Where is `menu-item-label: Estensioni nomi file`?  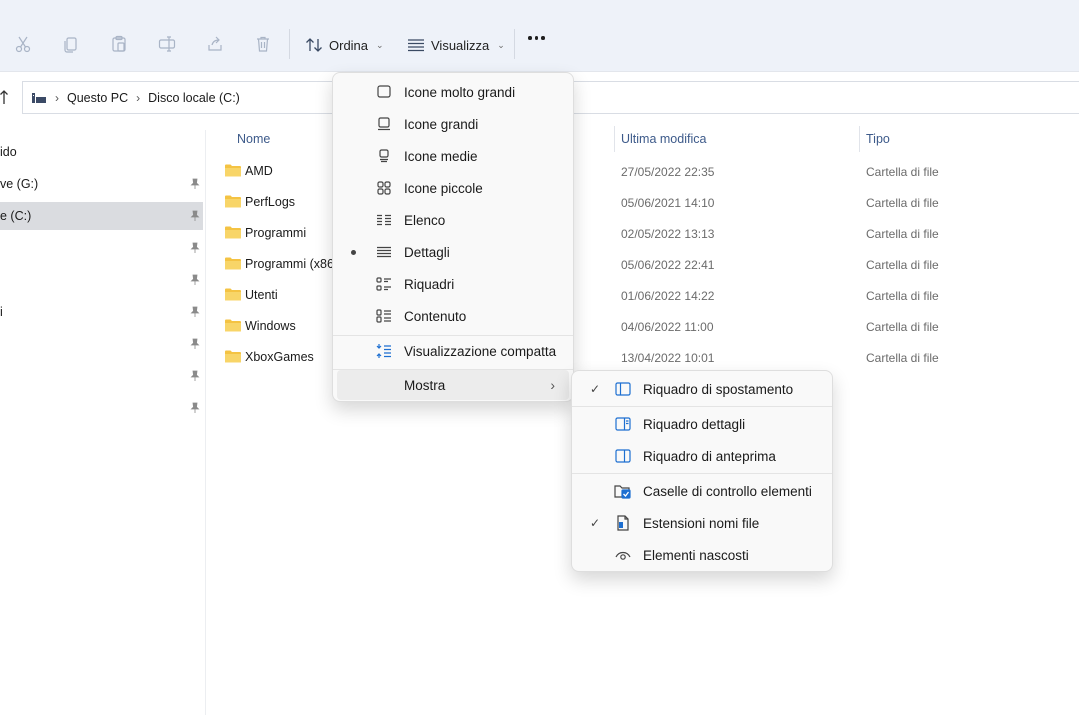 menu-item-label: Estensioni nomi file is located at coordinates (701, 523).